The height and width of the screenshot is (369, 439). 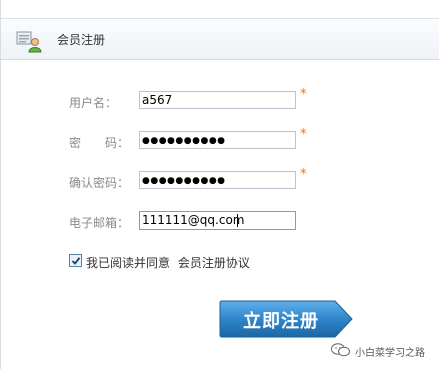 What do you see at coordinates (184, 141) in the screenshot?
I see `password-mask: ●●●●●●●●●●` at bounding box center [184, 141].